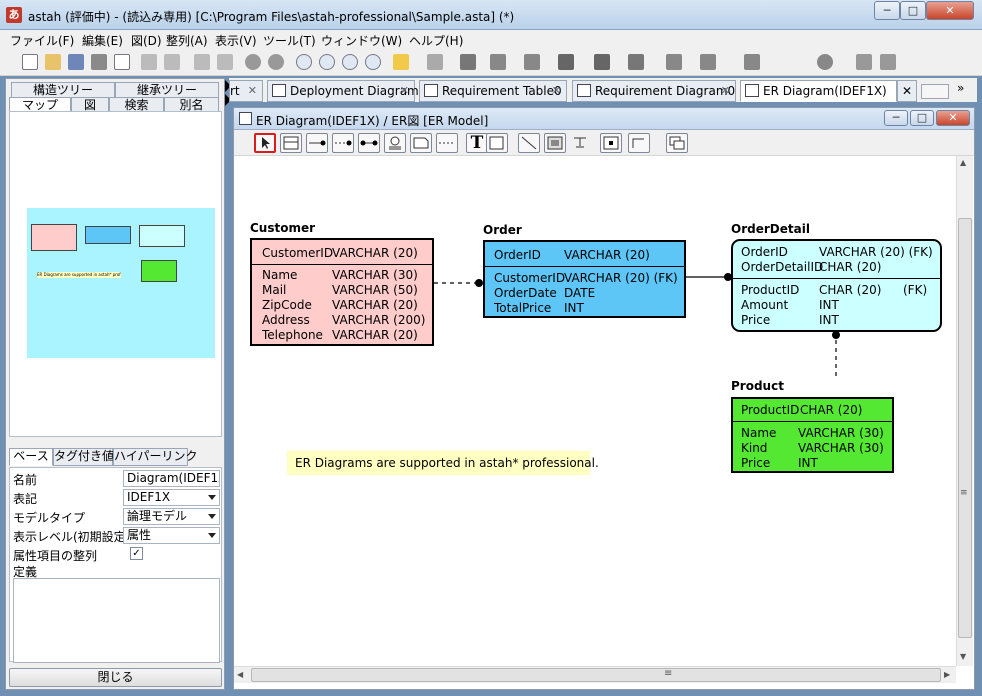 The image size is (982, 696). Describe the element at coordinates (115, 677) in the screenshot. I see `close-panel-button: 閉じる` at that location.